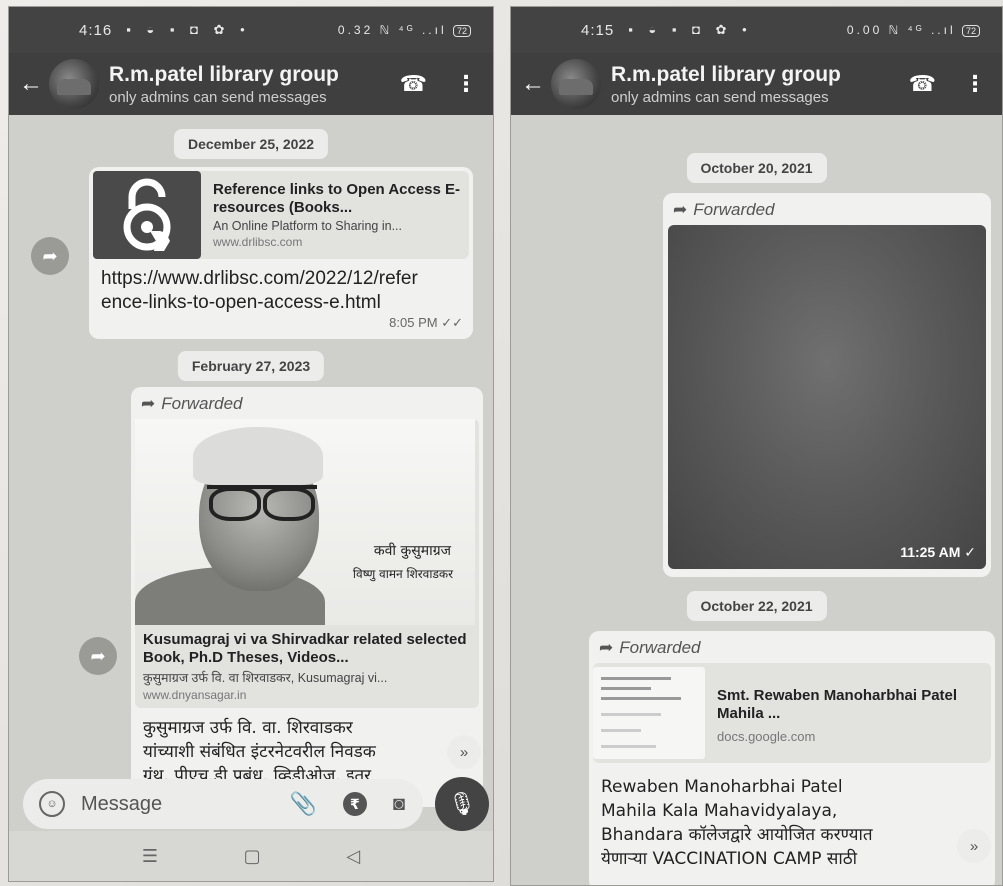 This screenshot has height=886, width=1003. I want to click on message-input: Message, so click(121, 804).